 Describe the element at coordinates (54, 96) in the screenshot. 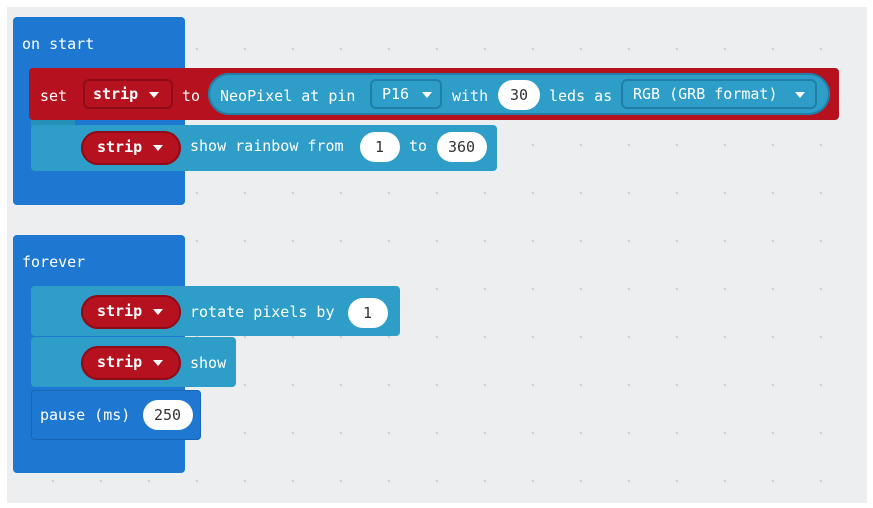

I see `set-label: set` at that location.